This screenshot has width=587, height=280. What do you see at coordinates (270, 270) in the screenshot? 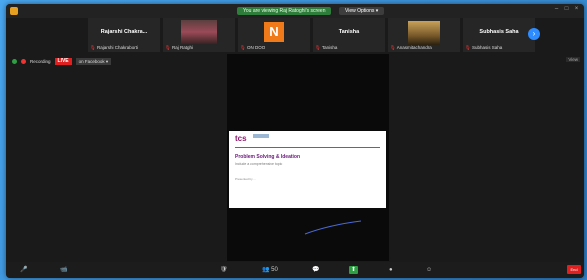
I see `participants-icon: 👥 50` at bounding box center [270, 270].